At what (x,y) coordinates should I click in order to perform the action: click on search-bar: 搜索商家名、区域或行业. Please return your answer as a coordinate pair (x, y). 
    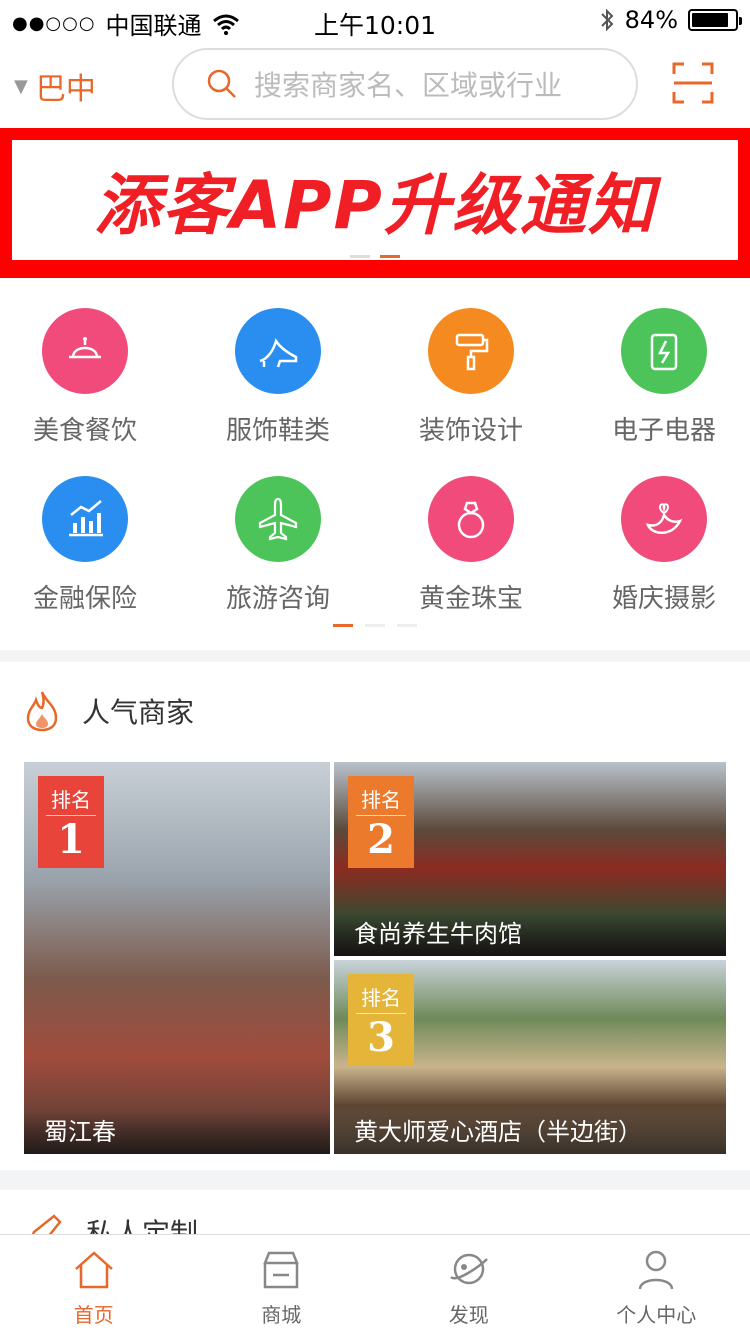
    Looking at the image, I should click on (405, 84).